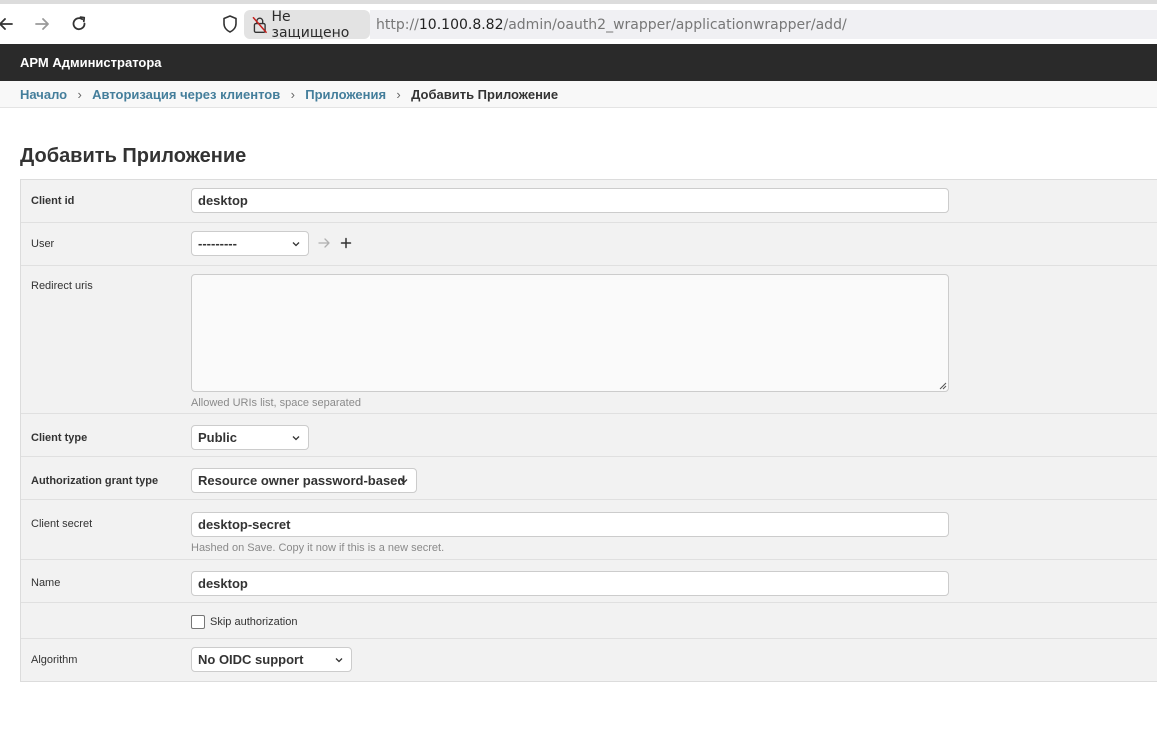  I want to click on resize-grip-icon, so click(942, 385).